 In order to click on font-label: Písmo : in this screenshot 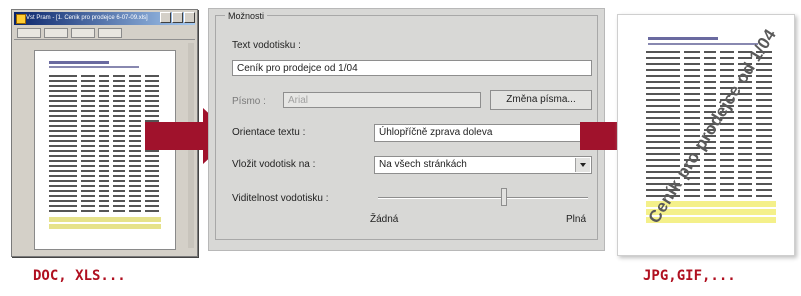, I will do `click(249, 101)`.